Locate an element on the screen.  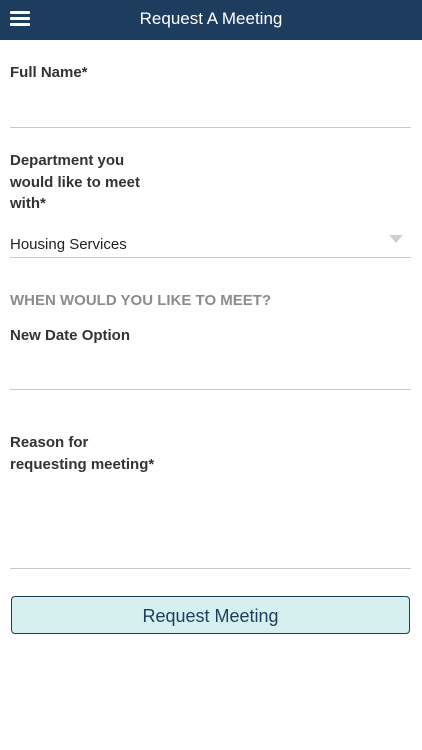
page-title: Request A Meeting is located at coordinates (211, 18).